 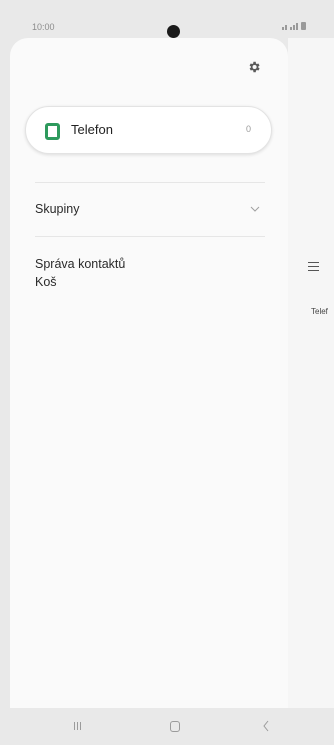 I want to click on status-icons, so click(x=294, y=26).